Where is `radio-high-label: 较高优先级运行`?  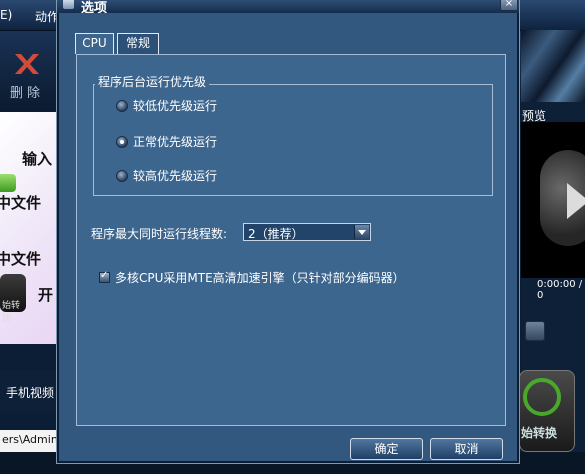
radio-high-label: 较高优先级运行 is located at coordinates (175, 175).